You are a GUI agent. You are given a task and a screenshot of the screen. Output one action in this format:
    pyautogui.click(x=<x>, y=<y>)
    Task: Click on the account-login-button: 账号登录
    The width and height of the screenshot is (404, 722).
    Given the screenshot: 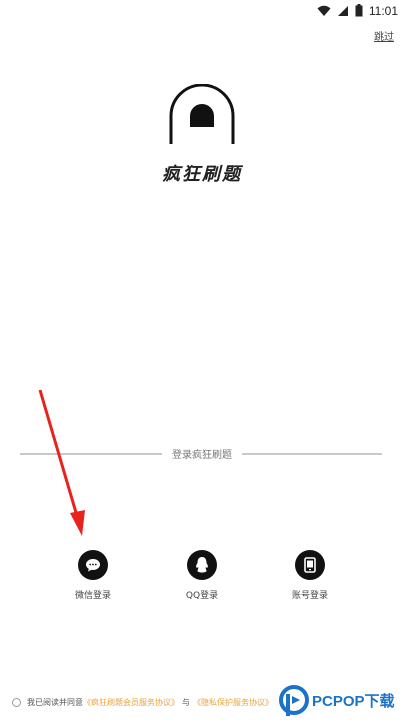 What is the action you would take?
    pyautogui.click(x=310, y=575)
    